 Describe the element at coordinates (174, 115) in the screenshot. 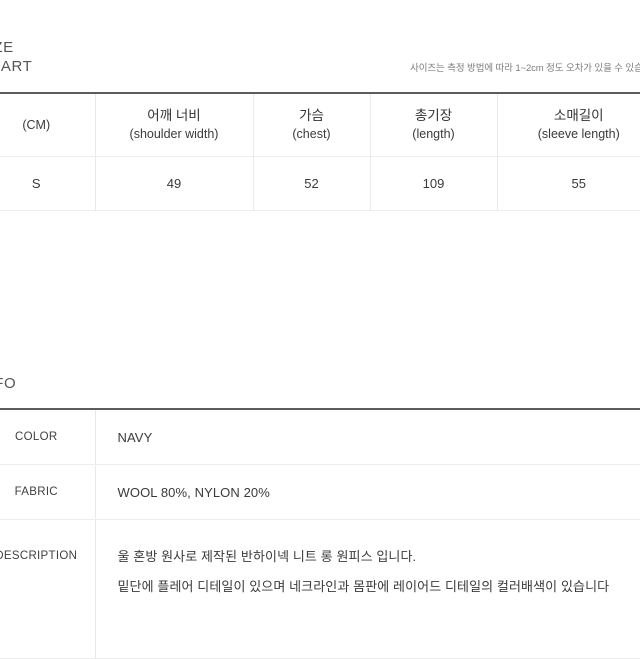

I see `column-header-shoulder-width-kr: 어깨 너비` at that location.